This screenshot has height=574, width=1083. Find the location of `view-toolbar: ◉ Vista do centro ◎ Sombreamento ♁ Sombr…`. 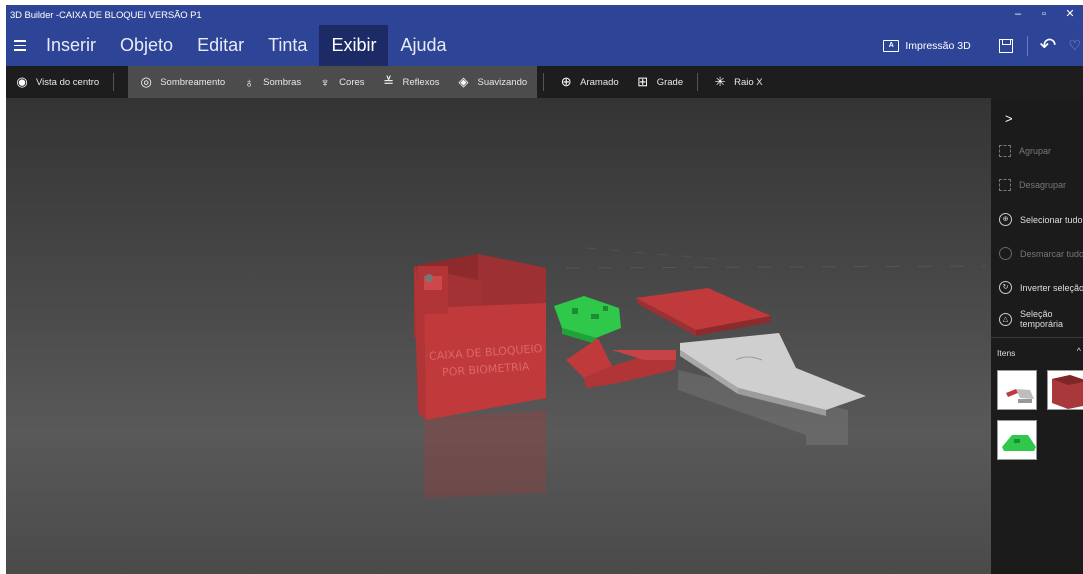

view-toolbar: ◉ Vista do centro ◎ Sombreamento ♁ Sombr… is located at coordinates (544, 82).